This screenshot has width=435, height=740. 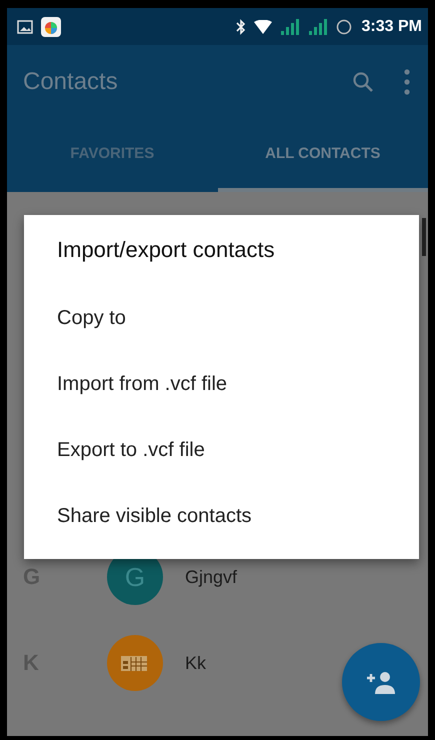 What do you see at coordinates (392, 27) in the screenshot?
I see `clock-time: 3:33 PM` at bounding box center [392, 27].